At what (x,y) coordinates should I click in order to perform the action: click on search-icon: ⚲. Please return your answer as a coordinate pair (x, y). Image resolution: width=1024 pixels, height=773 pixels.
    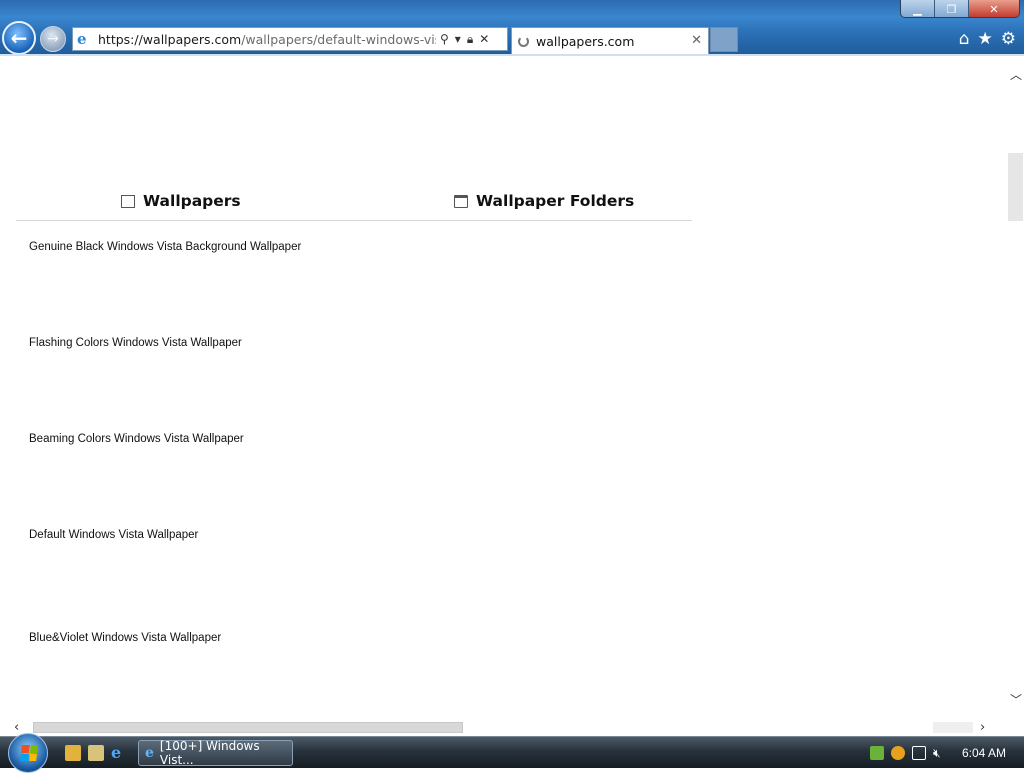
    Looking at the image, I should click on (444, 39).